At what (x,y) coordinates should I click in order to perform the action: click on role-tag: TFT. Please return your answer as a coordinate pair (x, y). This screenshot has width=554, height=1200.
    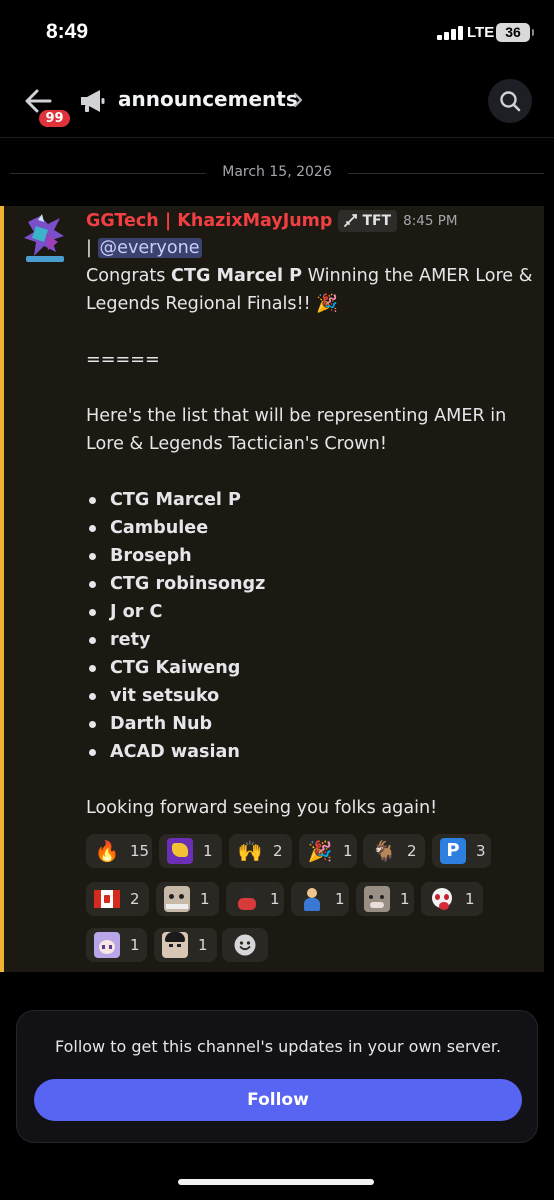
    Looking at the image, I should click on (368, 221).